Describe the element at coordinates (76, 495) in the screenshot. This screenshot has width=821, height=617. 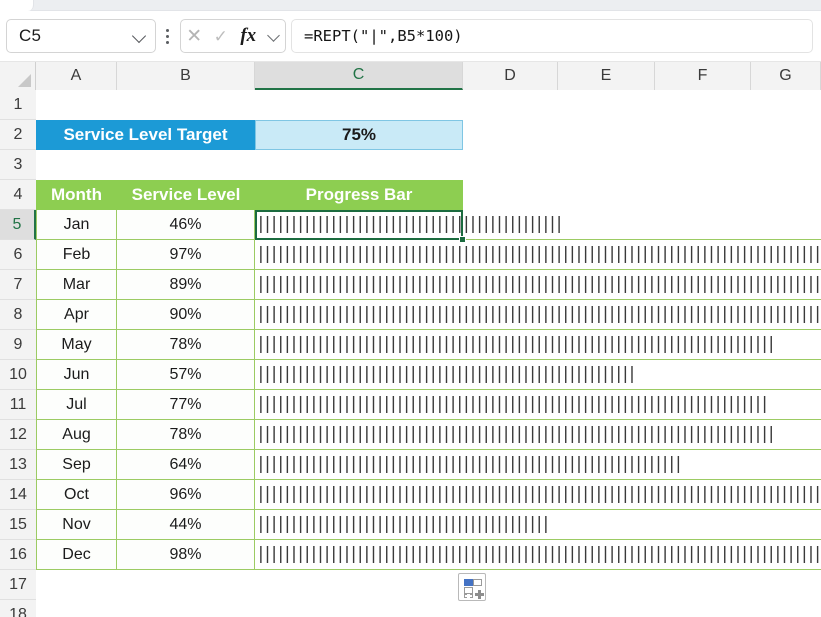
I see `cell-month: Oct` at that location.